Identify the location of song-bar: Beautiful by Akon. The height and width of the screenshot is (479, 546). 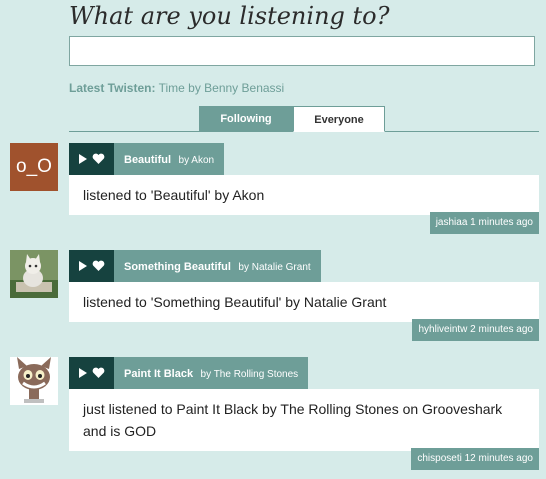
(147, 159).